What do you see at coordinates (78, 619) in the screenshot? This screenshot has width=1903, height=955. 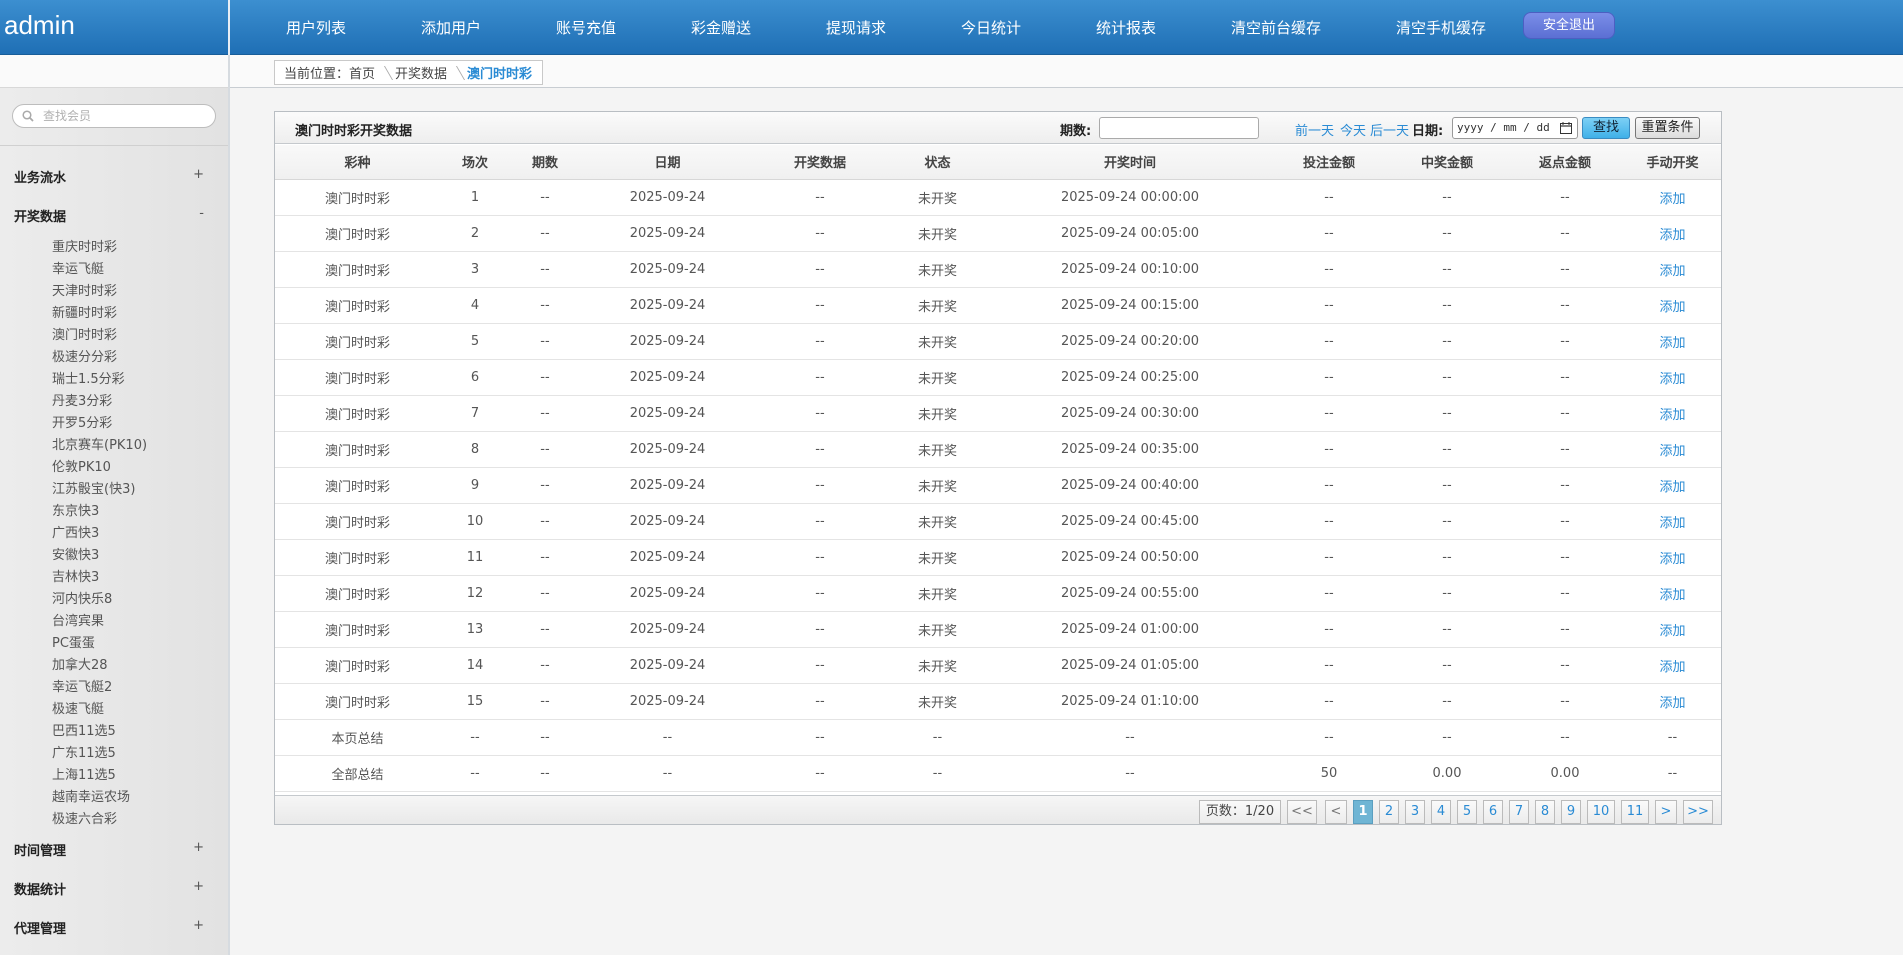 I see `sidebar-item-lottery: 台湾宾果` at bounding box center [78, 619].